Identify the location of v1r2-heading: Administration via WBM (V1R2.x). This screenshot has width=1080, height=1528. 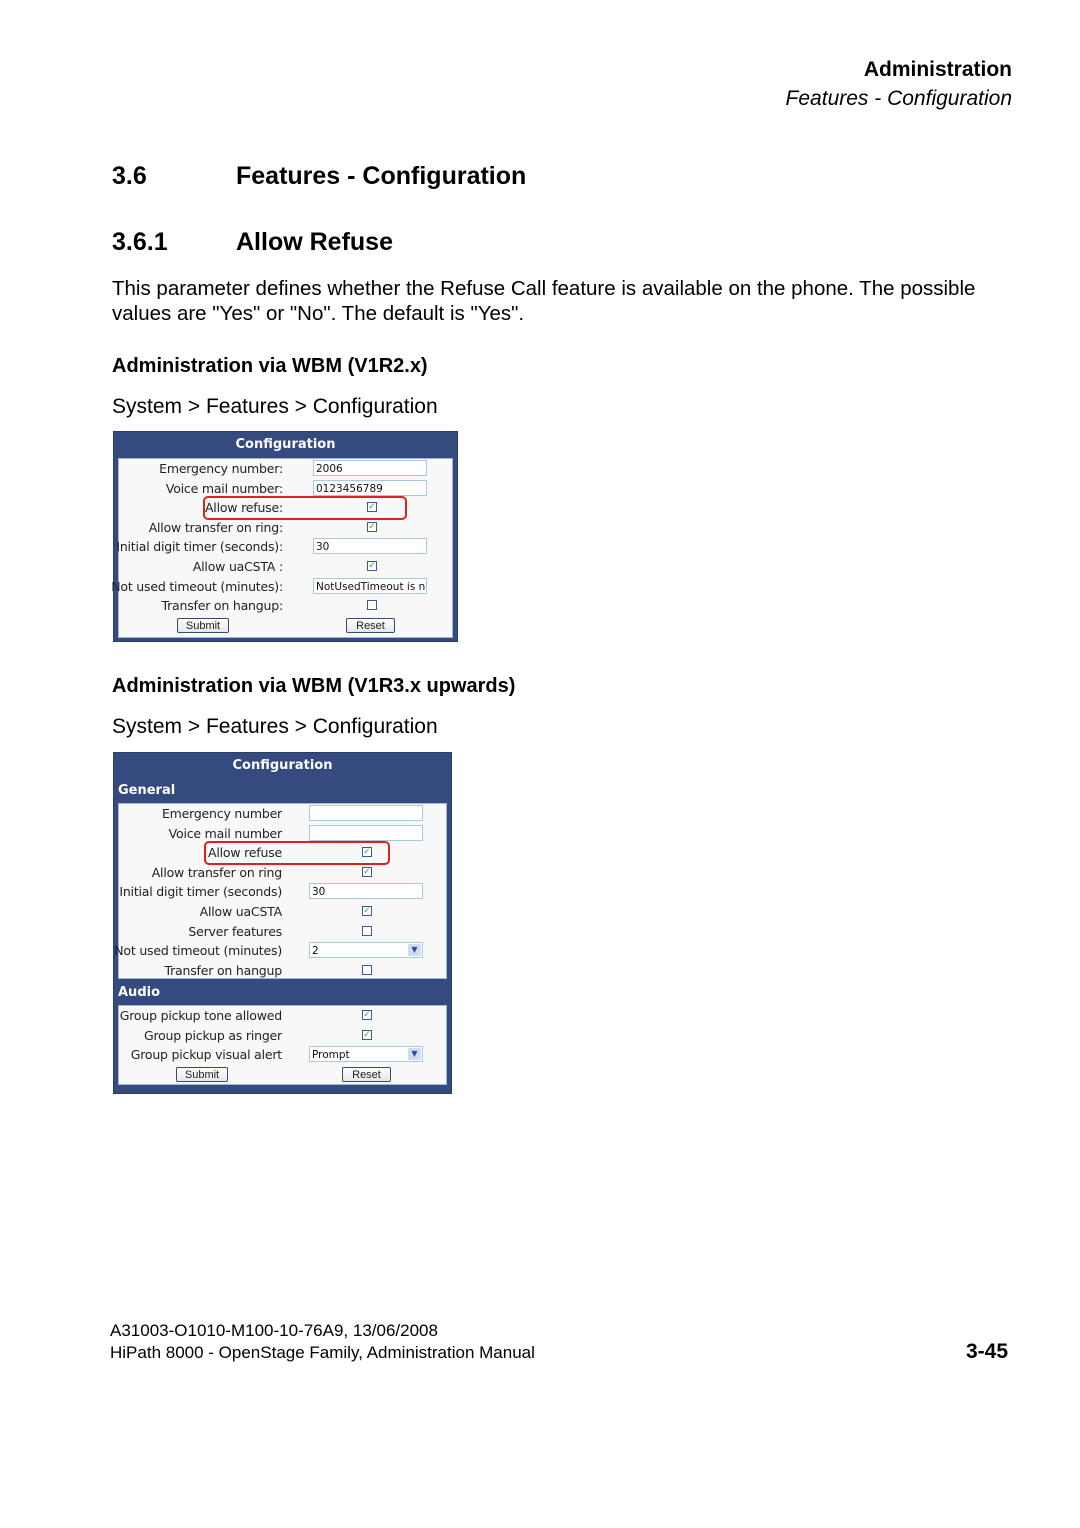
(270, 366).